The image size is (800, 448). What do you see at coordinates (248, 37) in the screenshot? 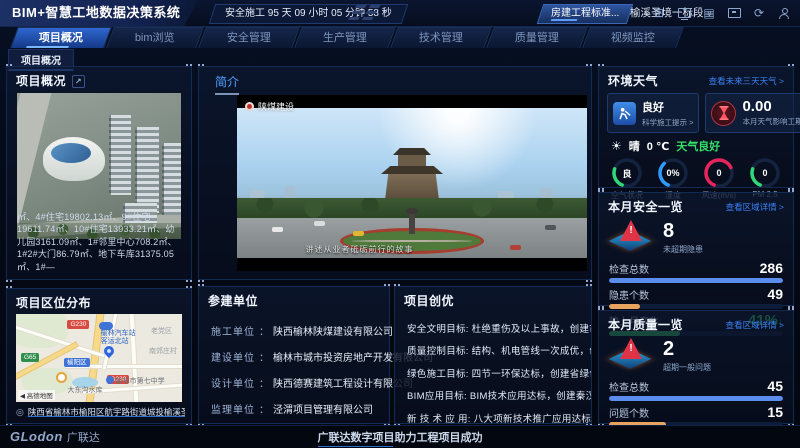
I see `tab-safety: 安全管理` at bounding box center [248, 37].